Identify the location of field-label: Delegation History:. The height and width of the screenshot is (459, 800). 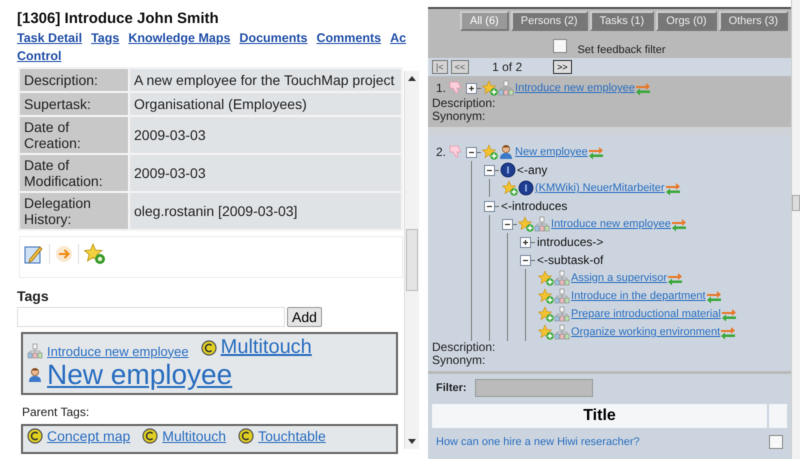
(74, 211).